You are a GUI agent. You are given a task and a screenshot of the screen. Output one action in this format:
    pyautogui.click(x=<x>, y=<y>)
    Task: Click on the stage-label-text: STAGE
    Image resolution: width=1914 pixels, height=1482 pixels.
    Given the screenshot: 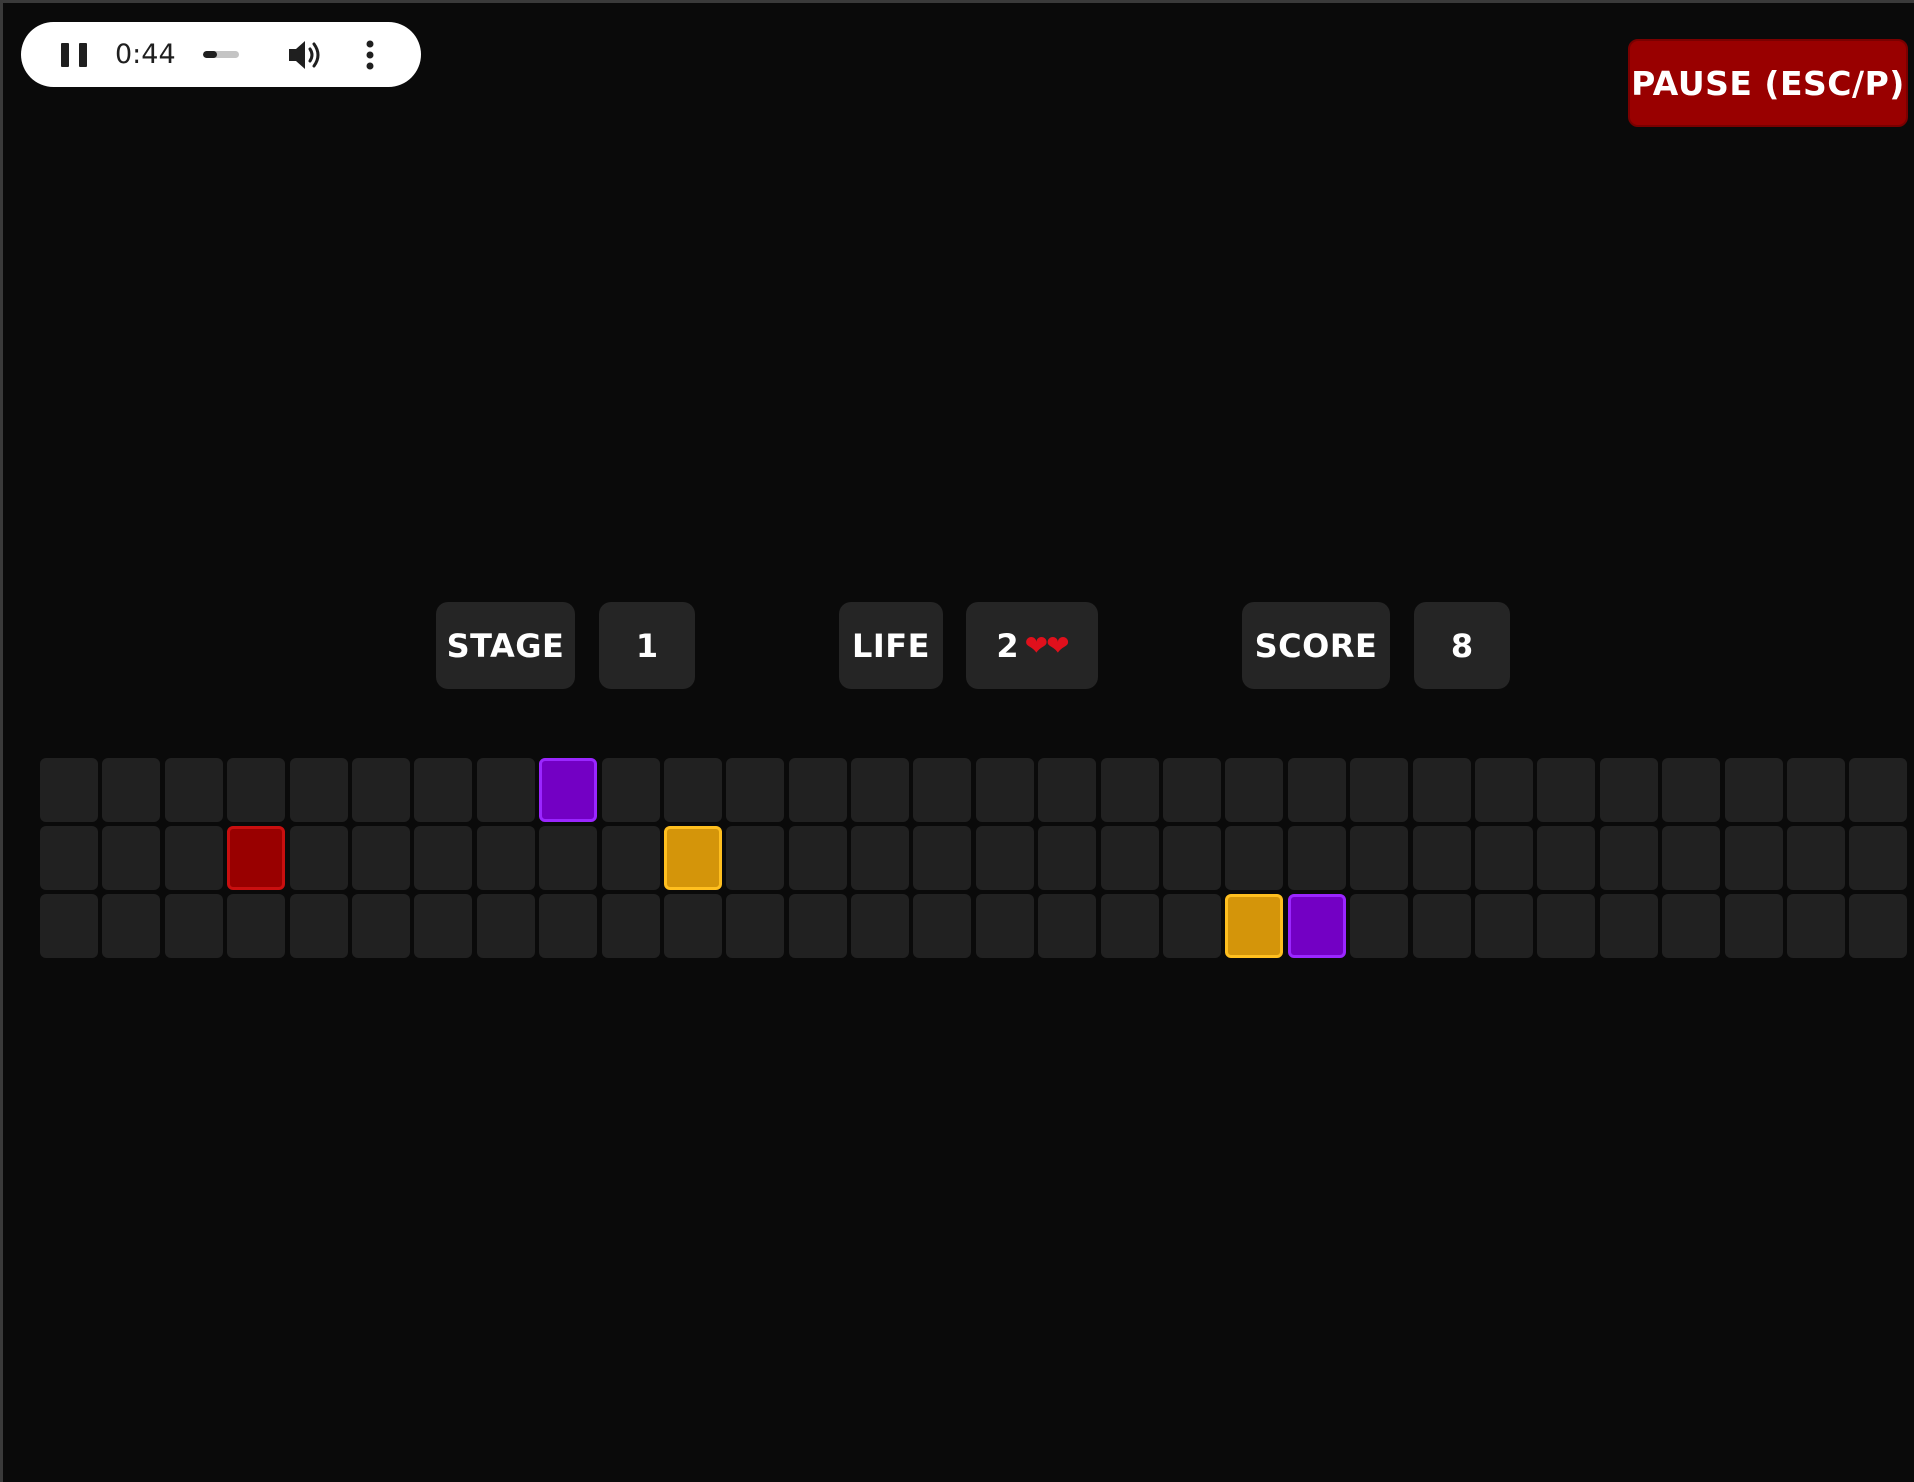 What is the action you would take?
    pyautogui.click(x=505, y=645)
    